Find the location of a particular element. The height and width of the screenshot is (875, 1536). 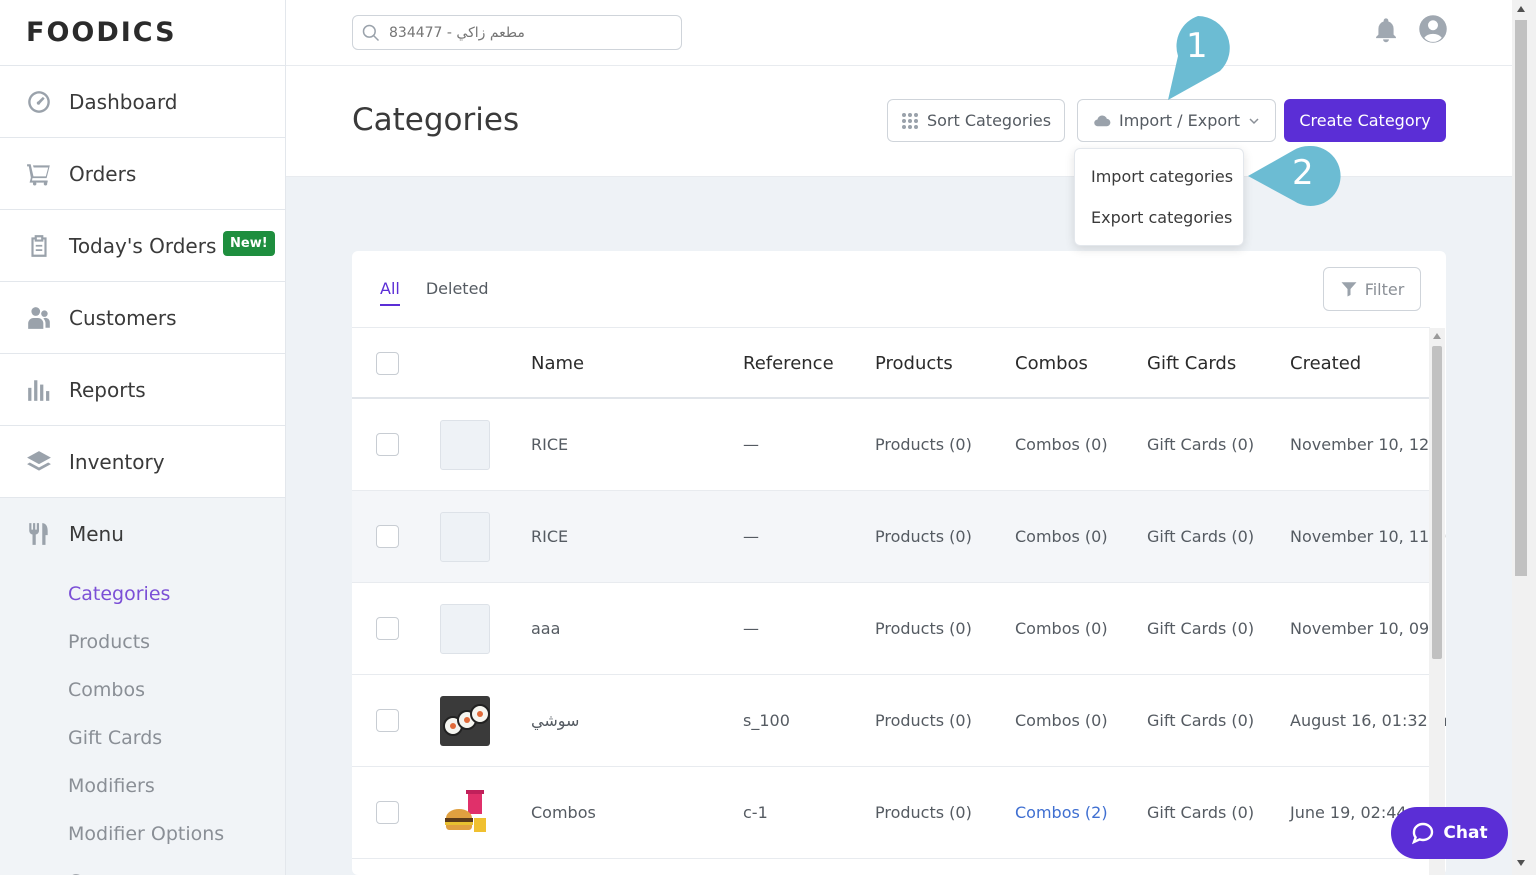

tabs: All Deleted is located at coordinates (434, 292).